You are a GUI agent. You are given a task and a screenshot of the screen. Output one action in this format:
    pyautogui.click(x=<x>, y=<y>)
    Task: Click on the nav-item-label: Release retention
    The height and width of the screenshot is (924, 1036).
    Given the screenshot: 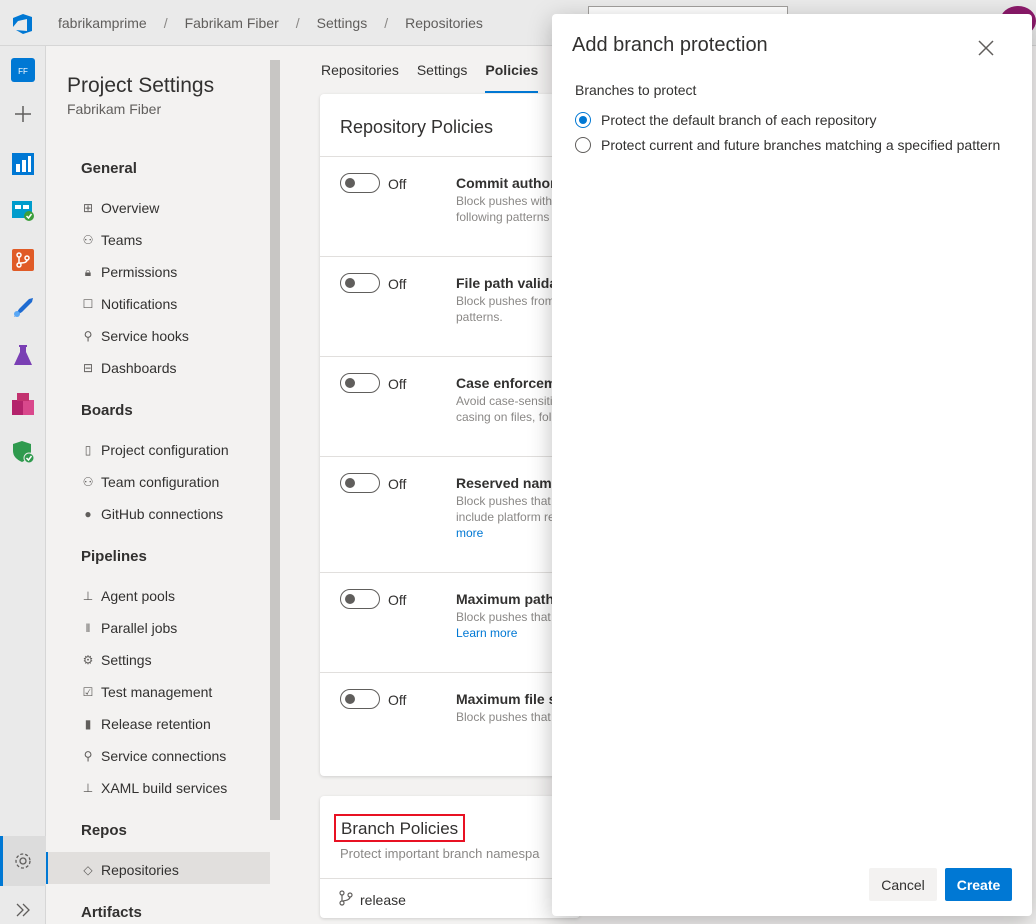 What is the action you would take?
    pyautogui.click(x=156, y=724)
    